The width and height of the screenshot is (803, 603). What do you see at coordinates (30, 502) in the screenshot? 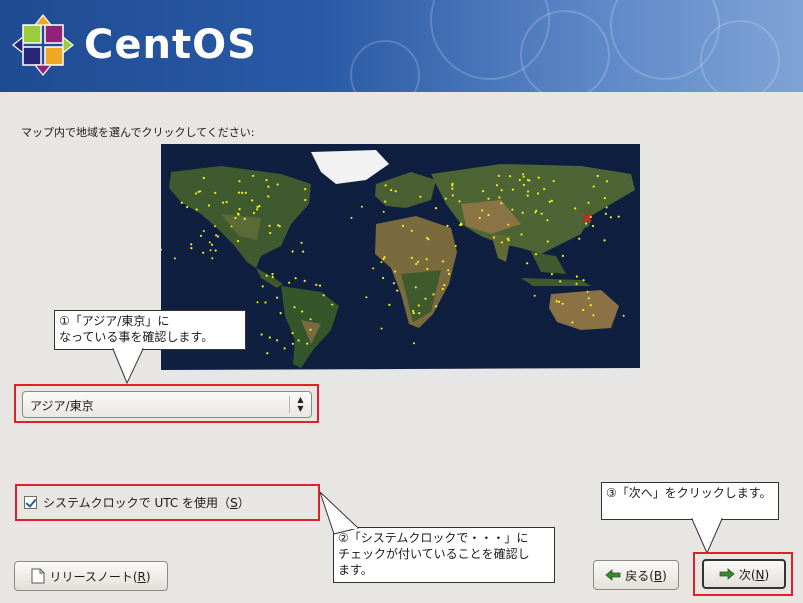
I see `utc-checkbox` at bounding box center [30, 502].